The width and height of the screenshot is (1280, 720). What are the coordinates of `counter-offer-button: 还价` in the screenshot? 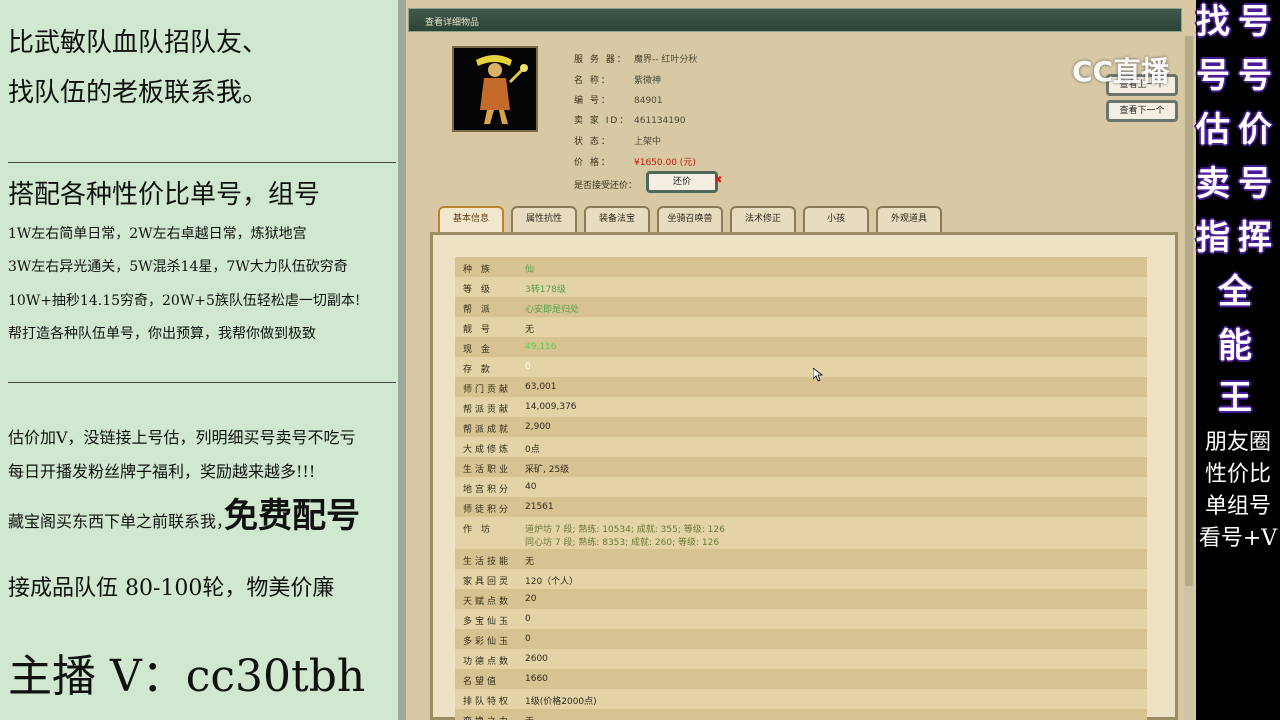 It's located at (682, 182).